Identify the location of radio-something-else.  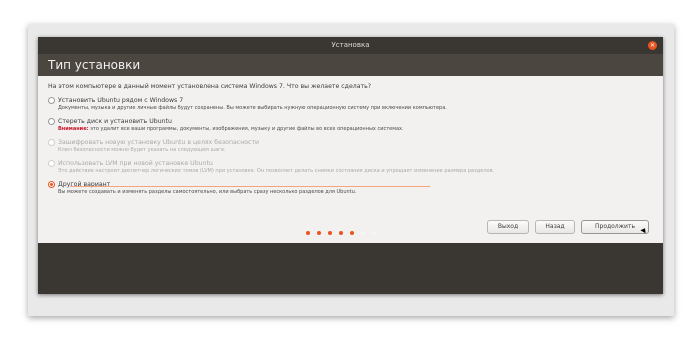
(51, 184).